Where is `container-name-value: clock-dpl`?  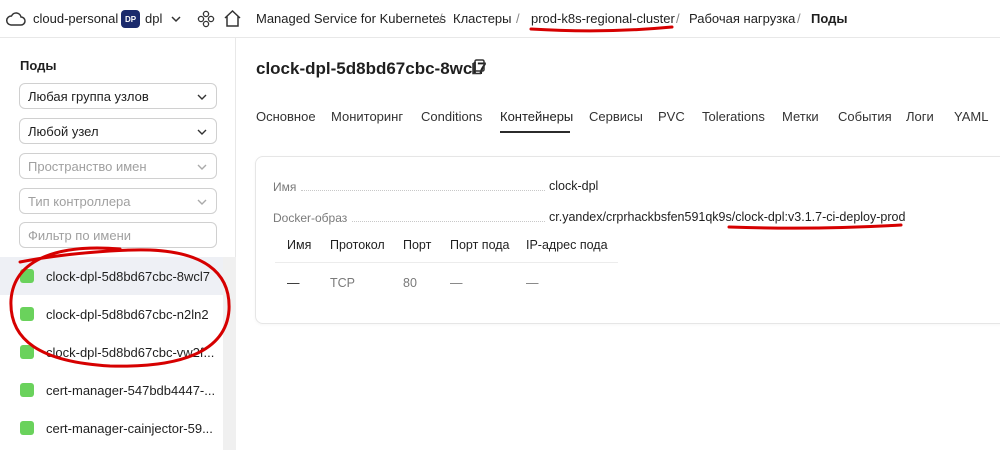
container-name-value: clock-dpl is located at coordinates (574, 186).